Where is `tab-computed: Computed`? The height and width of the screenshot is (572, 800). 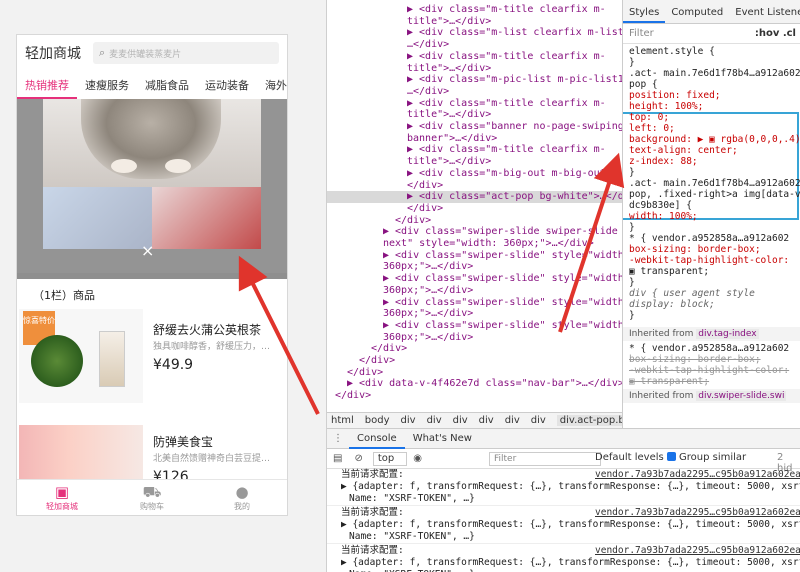 tab-computed: Computed is located at coordinates (697, 11).